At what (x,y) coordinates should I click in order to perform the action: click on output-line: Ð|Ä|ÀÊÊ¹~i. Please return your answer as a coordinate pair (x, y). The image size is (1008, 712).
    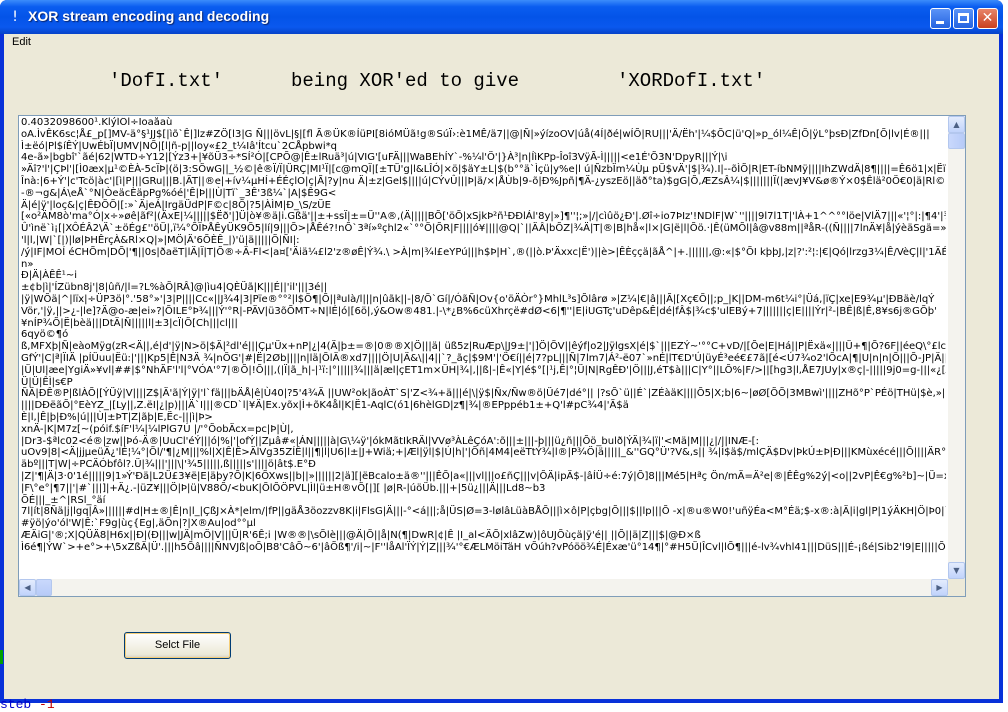
    Looking at the image, I should click on (49, 276).